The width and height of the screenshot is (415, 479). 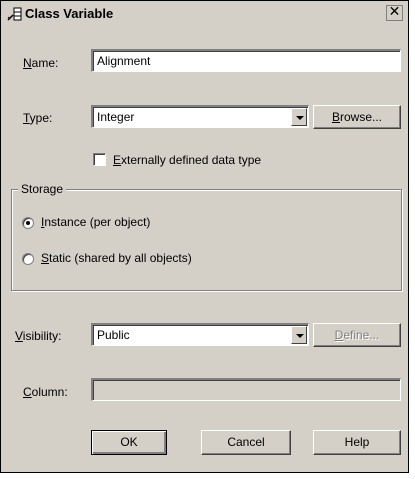 I want to click on close-icon: ✕, so click(x=394, y=12).